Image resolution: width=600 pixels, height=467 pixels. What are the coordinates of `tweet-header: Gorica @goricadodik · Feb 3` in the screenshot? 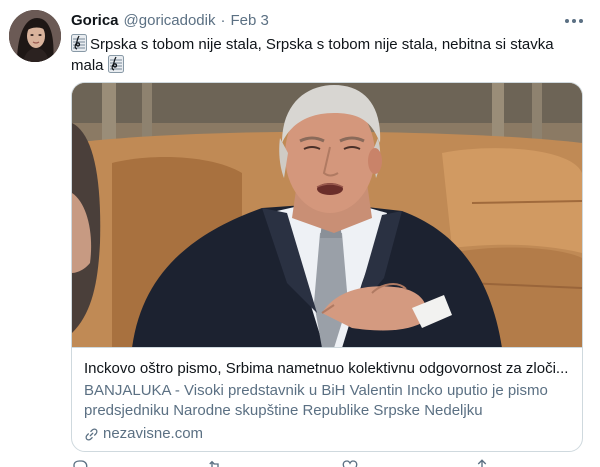 It's located at (170, 21).